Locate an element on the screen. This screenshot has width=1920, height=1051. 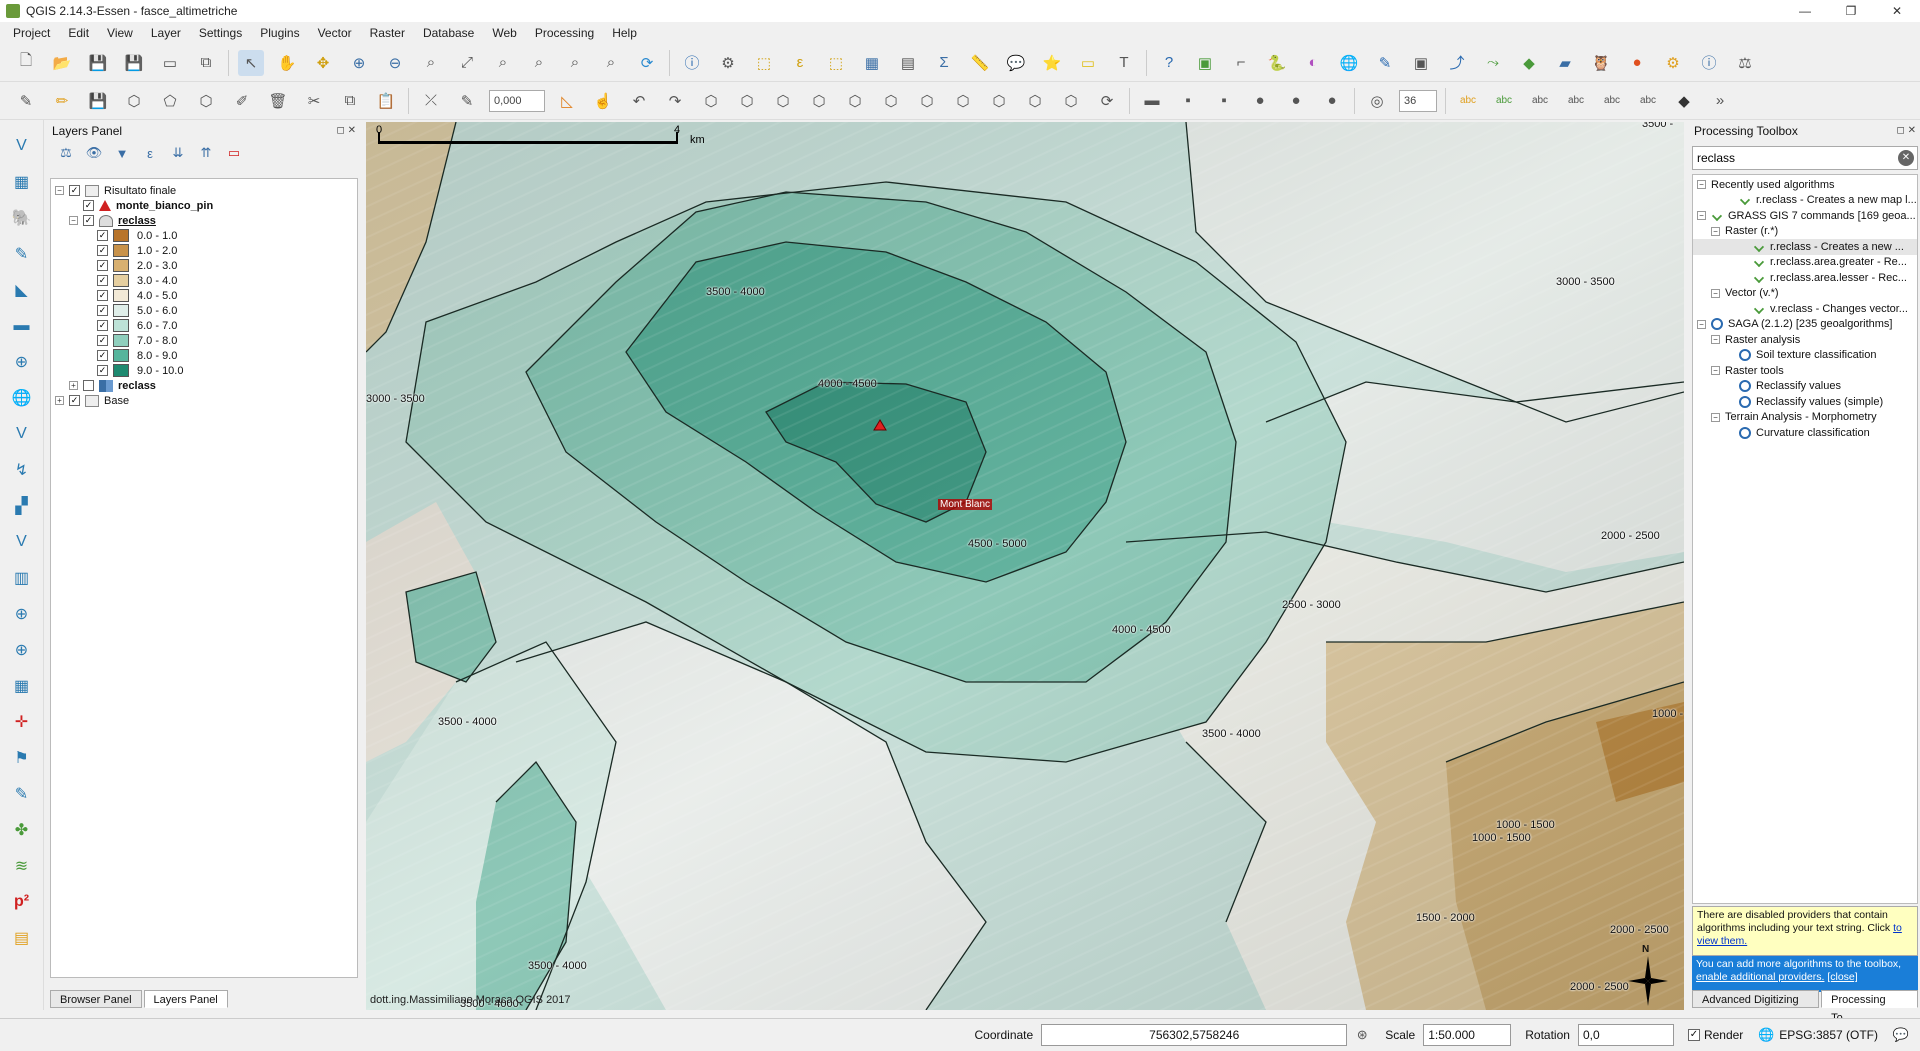
algorithm-tree-item: − Terrain Analysis - Morphometry is located at coordinates (1805, 418).